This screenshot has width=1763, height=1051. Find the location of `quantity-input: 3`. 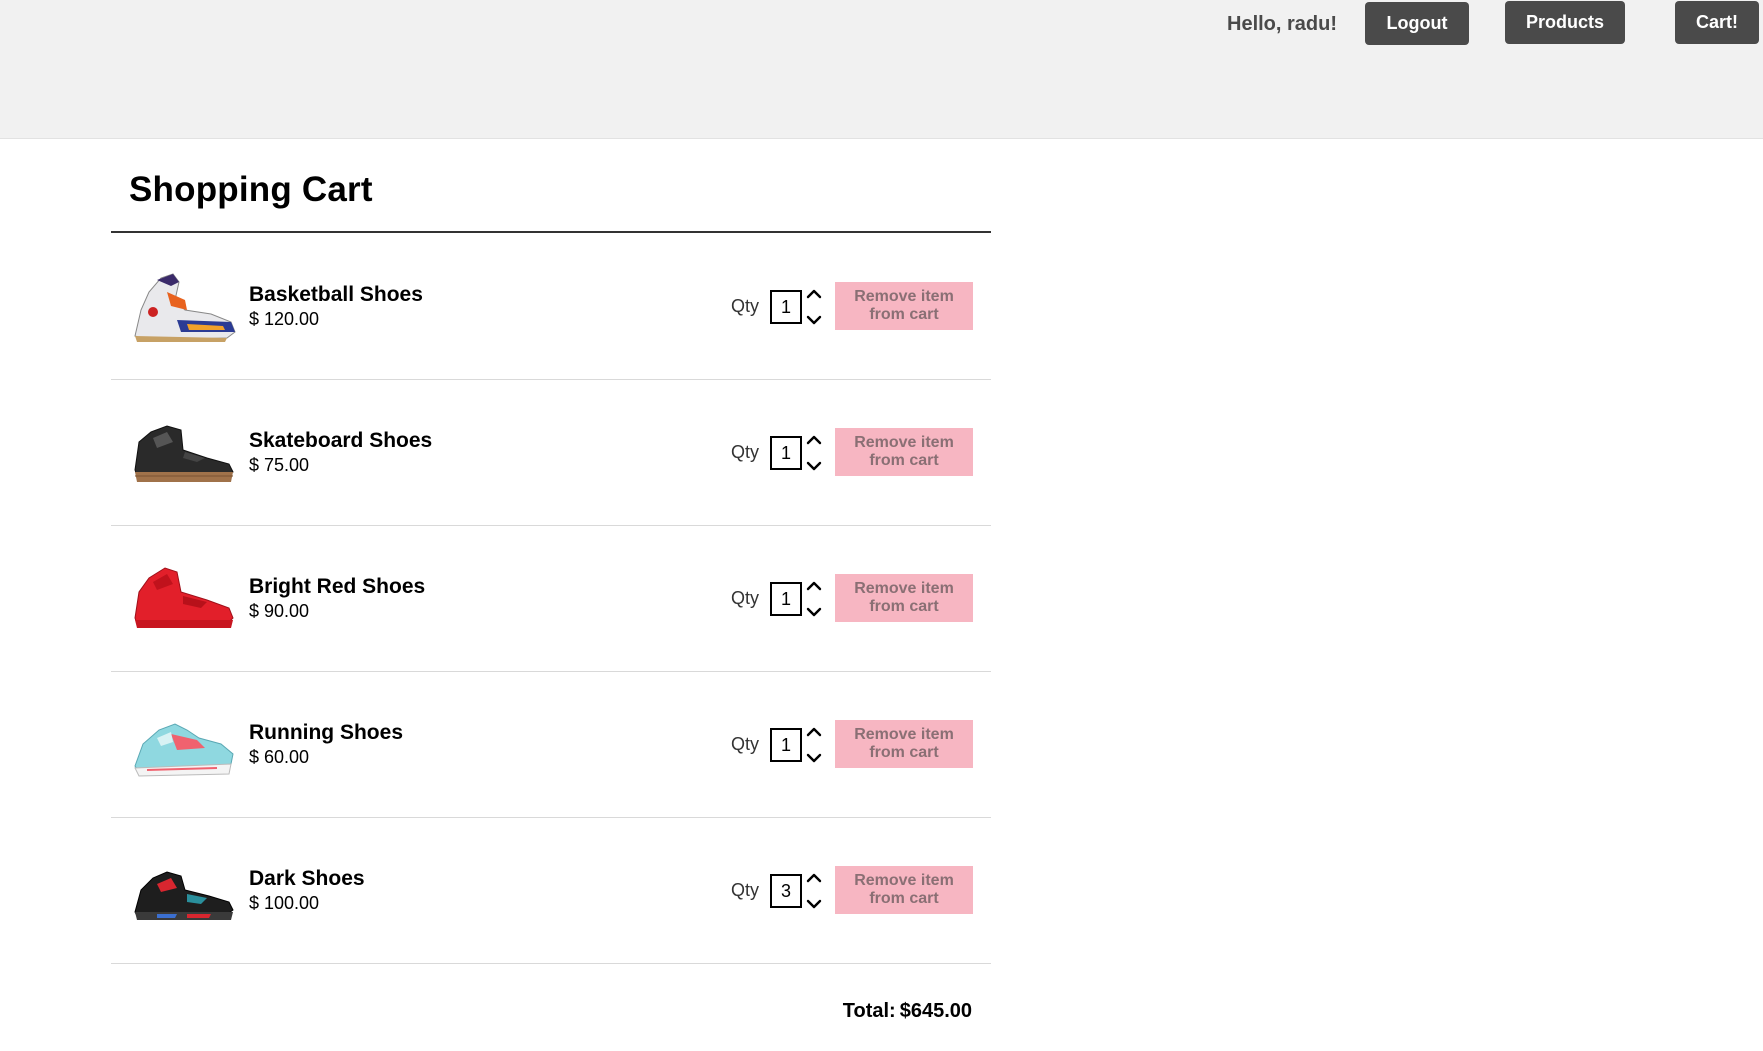

quantity-input: 3 is located at coordinates (786, 891).